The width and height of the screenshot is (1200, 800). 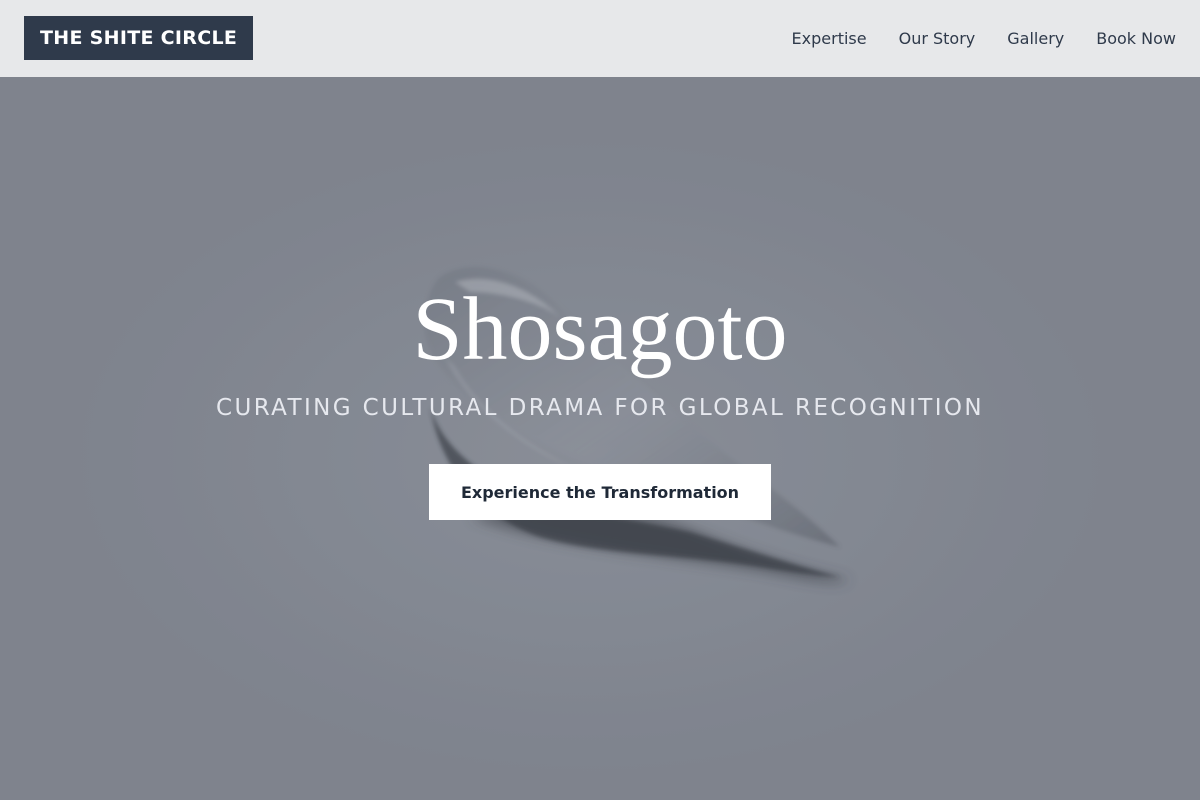 What do you see at coordinates (600, 492) in the screenshot?
I see `cta-button: Experience the Transformation` at bounding box center [600, 492].